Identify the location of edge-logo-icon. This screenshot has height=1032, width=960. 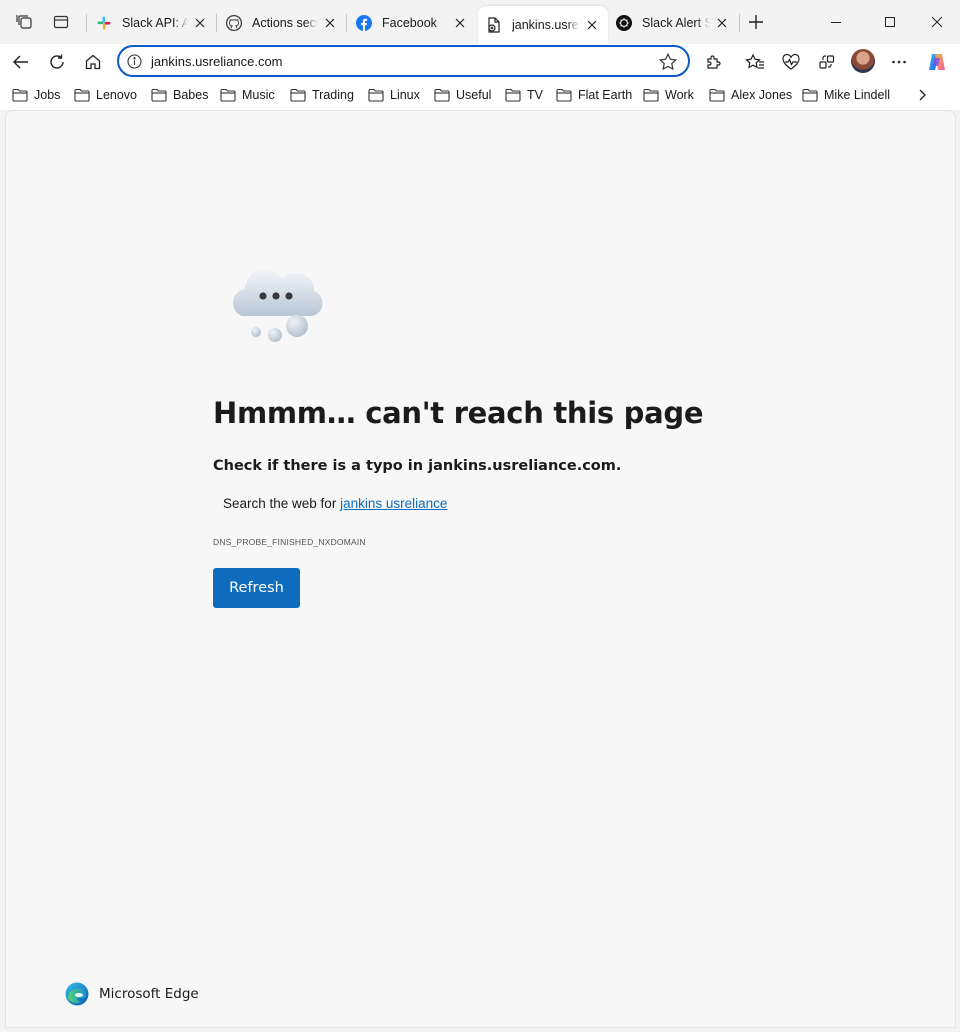
(77, 994).